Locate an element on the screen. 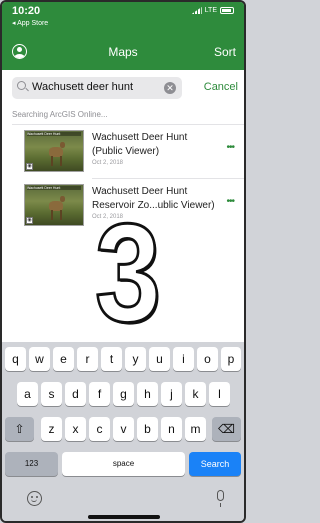 The width and height of the screenshot is (320, 523). sort-button: Sort is located at coordinates (225, 52).